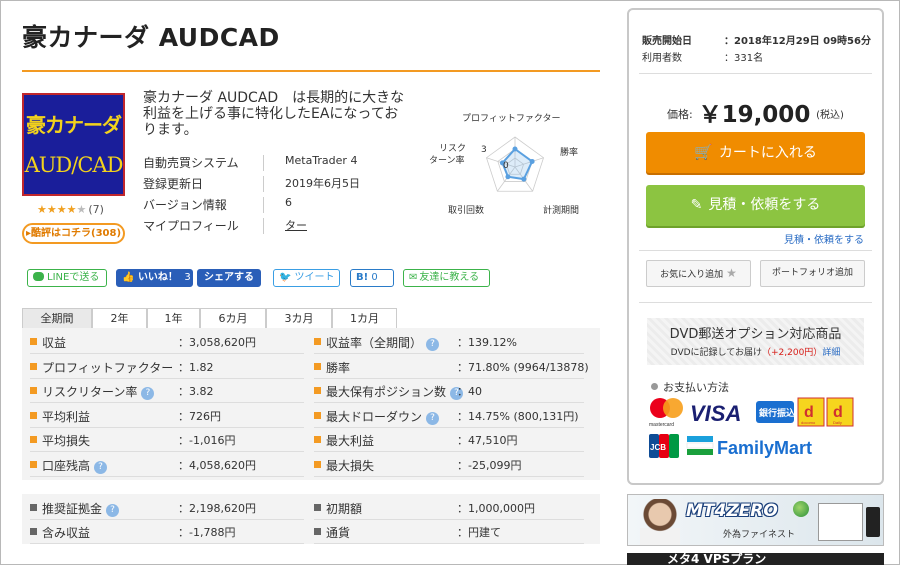  What do you see at coordinates (191, 226) in the screenshot?
I see `spec-key: マイプロフィール` at bounding box center [191, 226].